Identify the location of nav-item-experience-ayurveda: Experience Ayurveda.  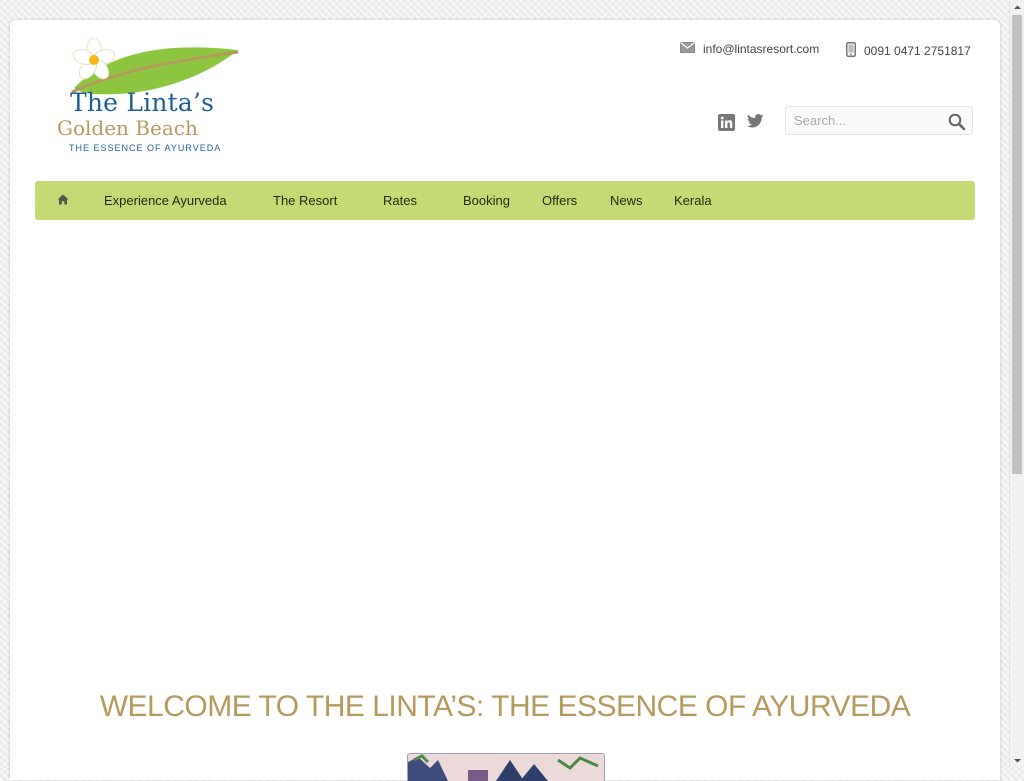
(165, 200).